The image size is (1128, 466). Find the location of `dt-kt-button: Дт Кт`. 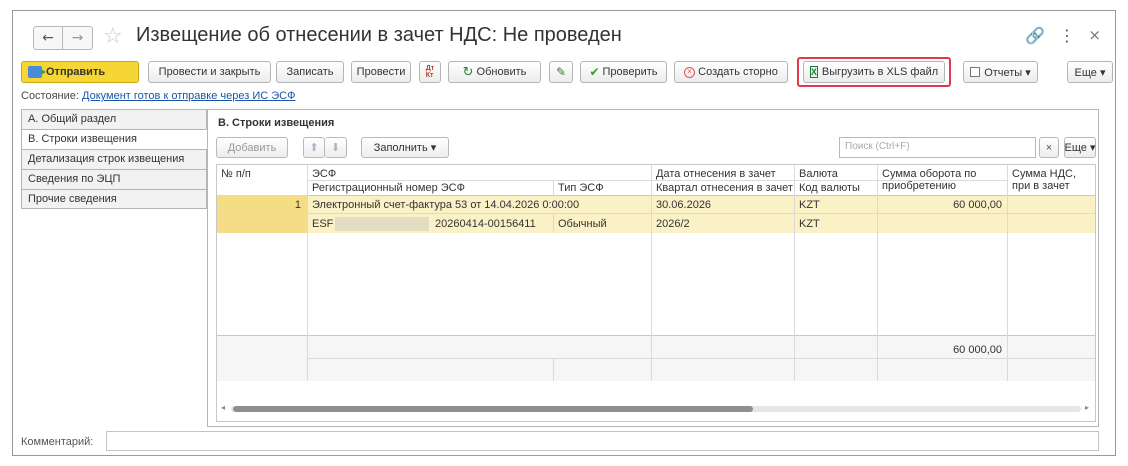

dt-kt-button: Дт Кт is located at coordinates (430, 72).